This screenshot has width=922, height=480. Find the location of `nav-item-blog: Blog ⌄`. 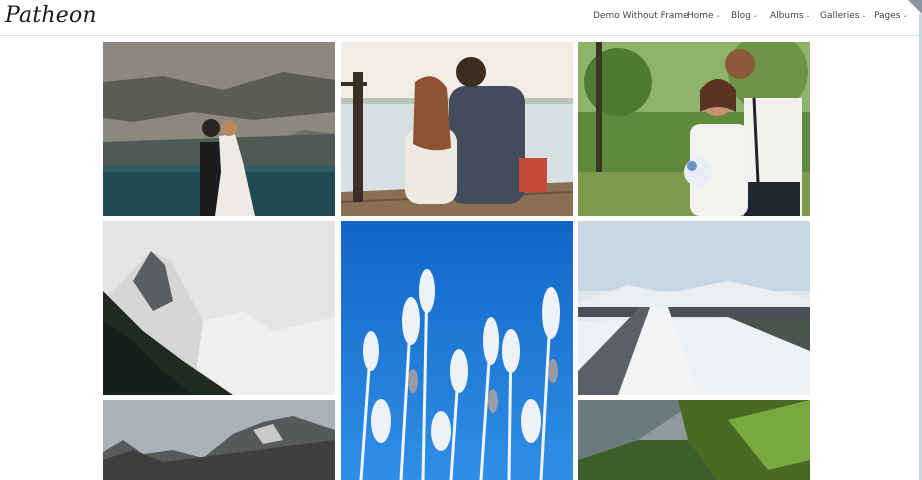

nav-item-blog: Blog ⌄ is located at coordinates (744, 16).